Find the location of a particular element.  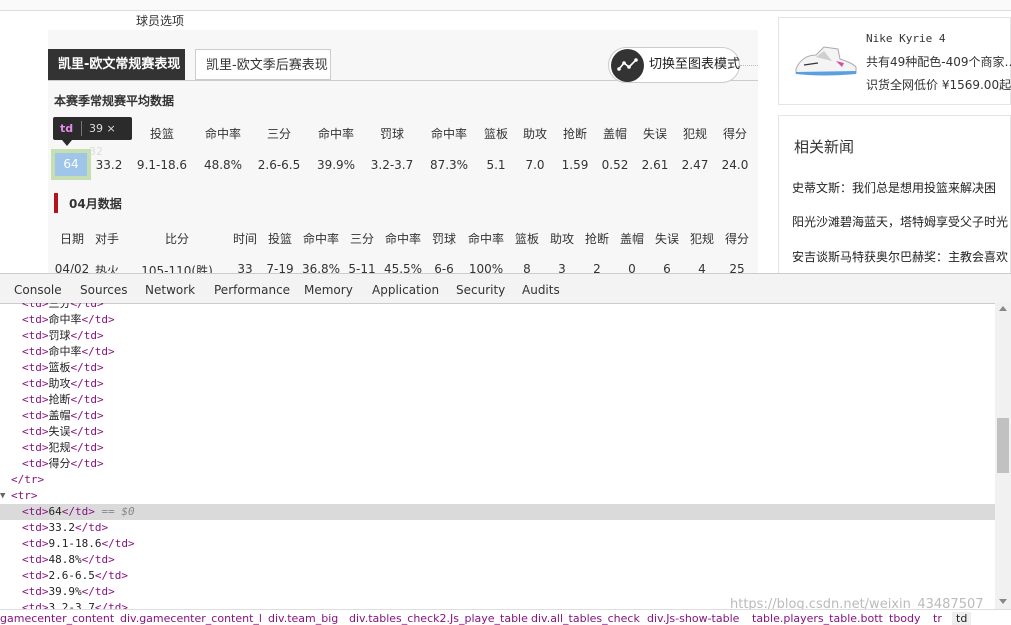

cell-text: 2.6-6.5 is located at coordinates (71, 575).